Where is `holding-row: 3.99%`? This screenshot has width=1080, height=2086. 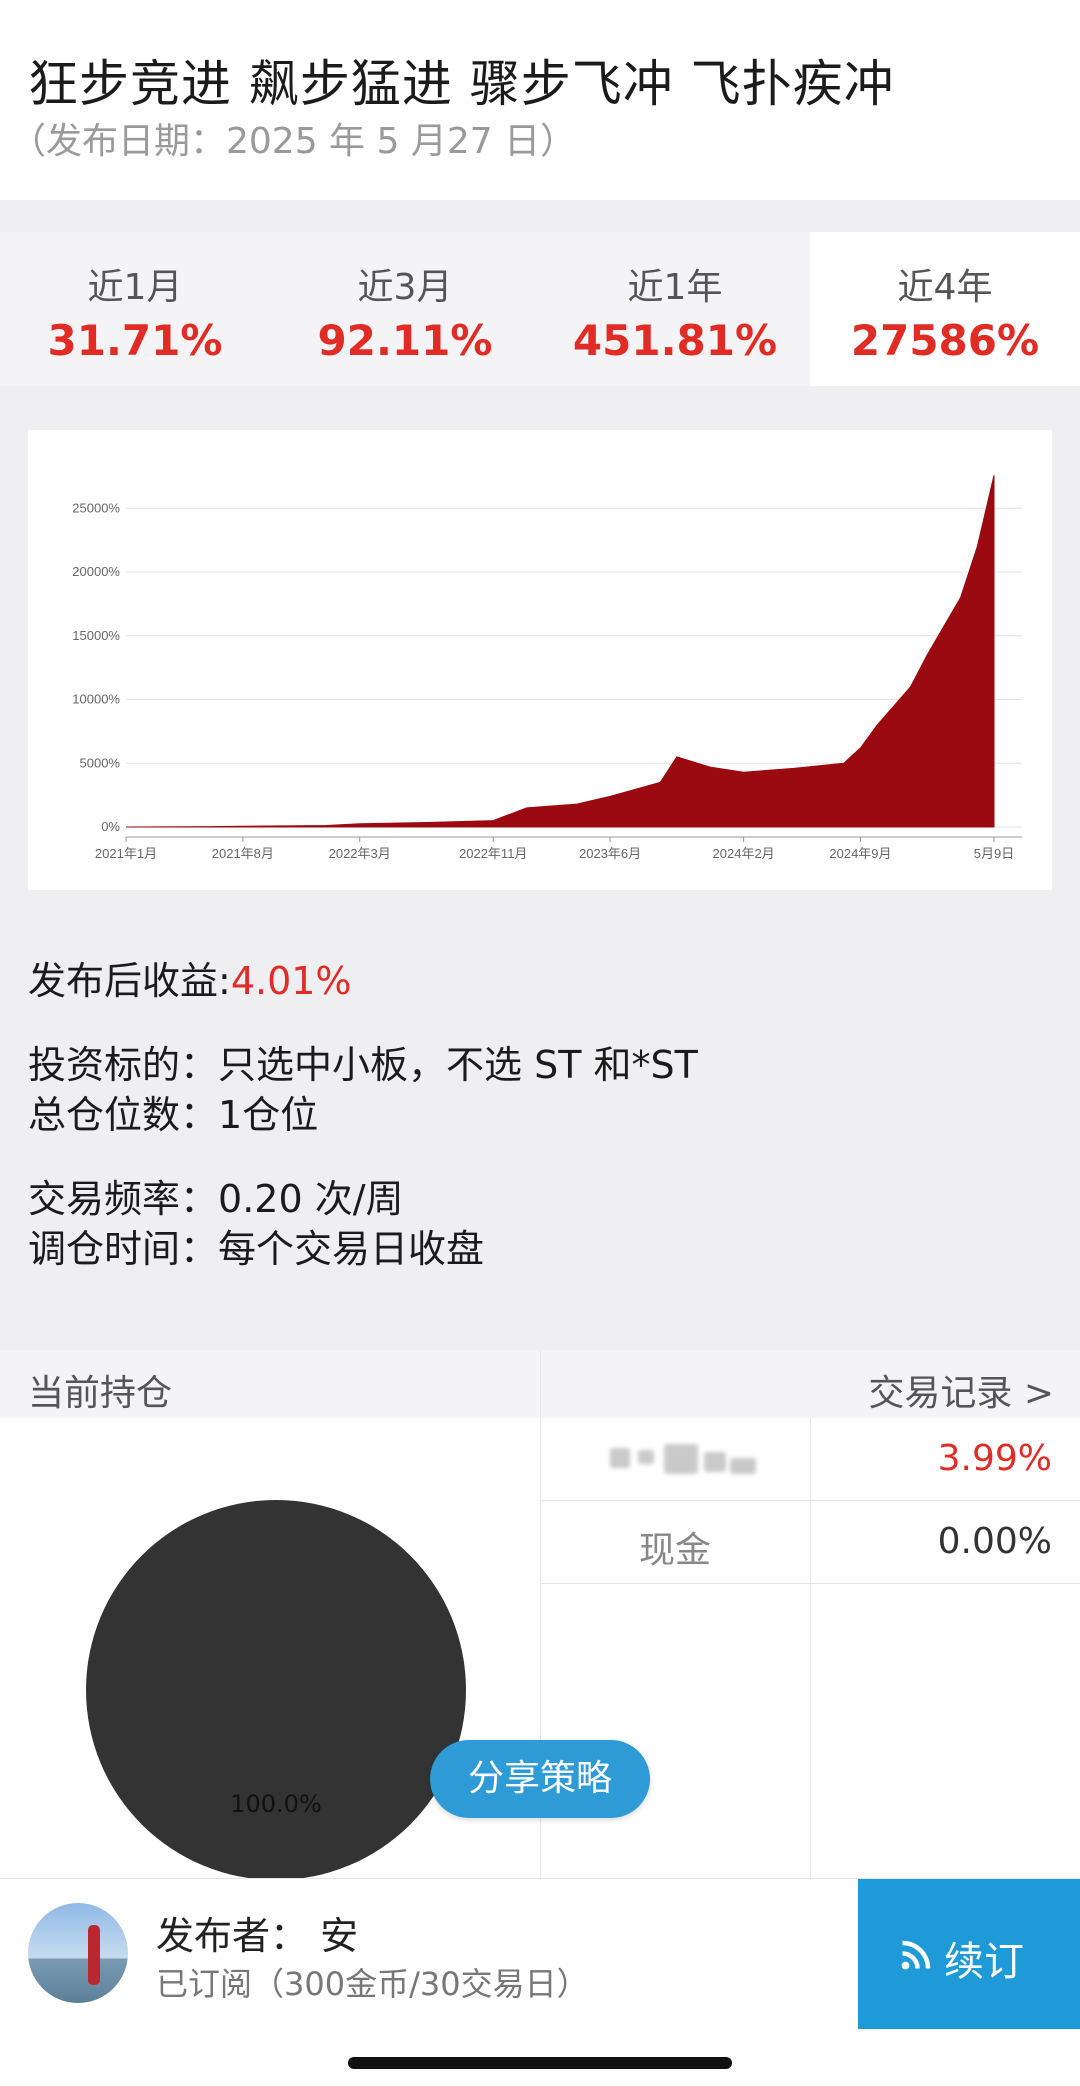
holding-row: 3.99% is located at coordinates (810, 1459).